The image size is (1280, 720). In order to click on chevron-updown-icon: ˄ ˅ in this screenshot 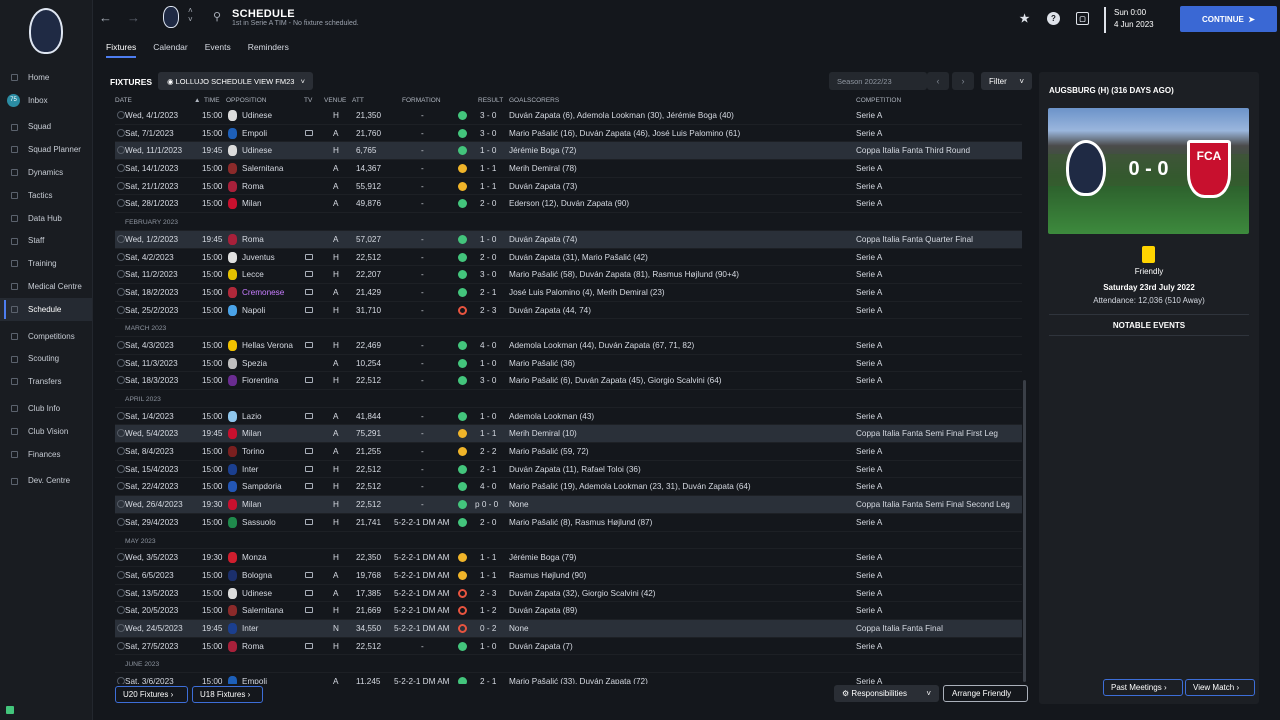, I will do `click(190, 15)`.